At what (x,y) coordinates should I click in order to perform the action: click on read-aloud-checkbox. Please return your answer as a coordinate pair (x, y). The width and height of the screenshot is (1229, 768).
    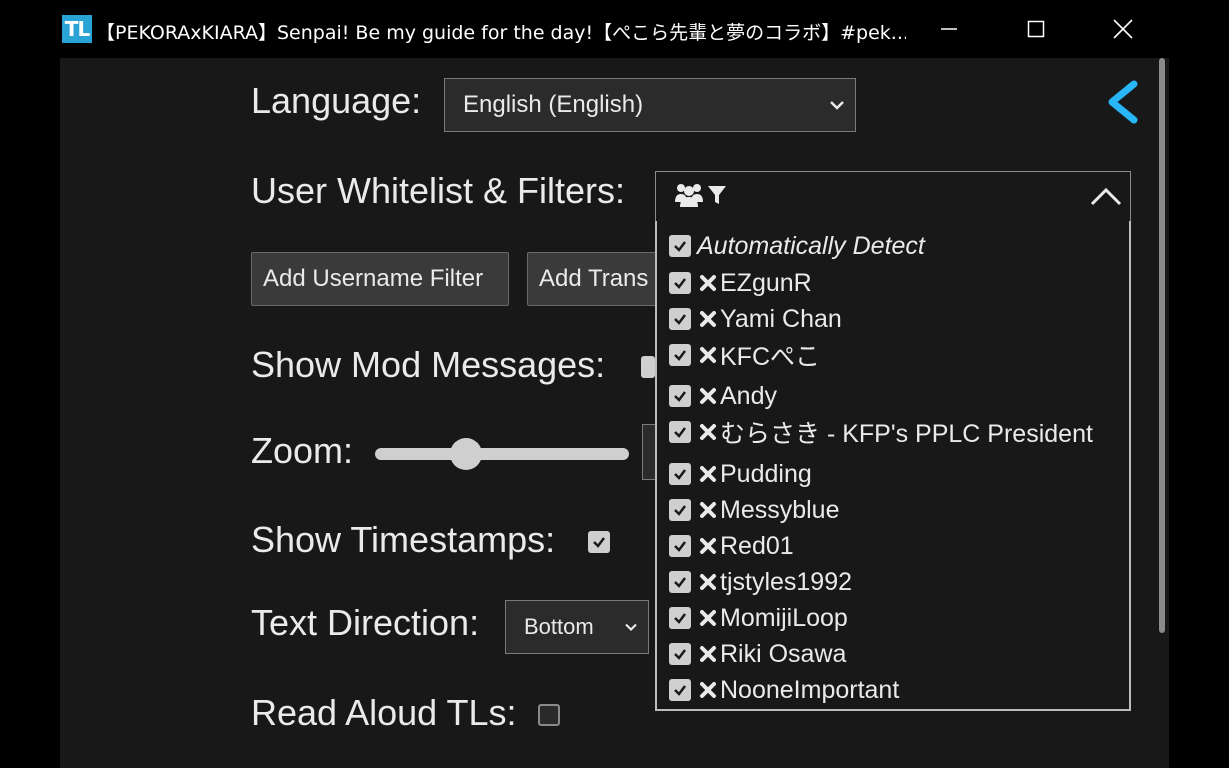
    Looking at the image, I should click on (549, 715).